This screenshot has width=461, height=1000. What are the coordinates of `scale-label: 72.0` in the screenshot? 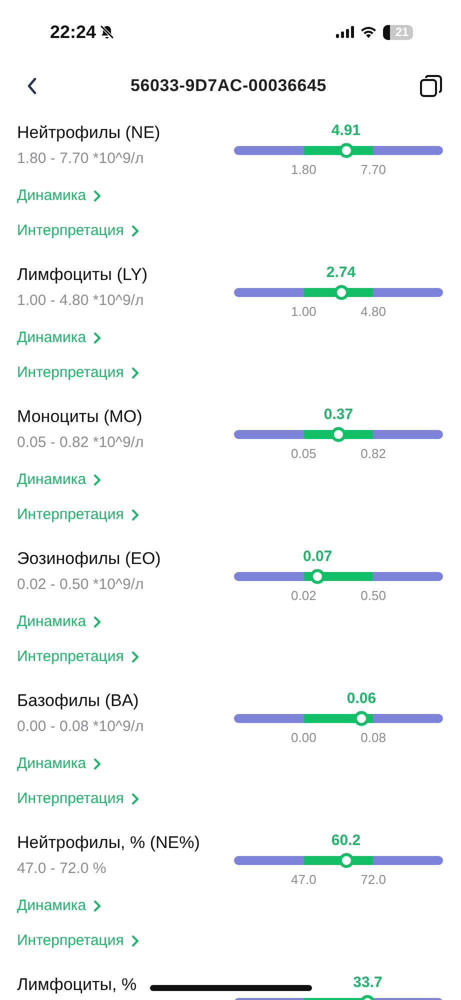 It's located at (373, 880).